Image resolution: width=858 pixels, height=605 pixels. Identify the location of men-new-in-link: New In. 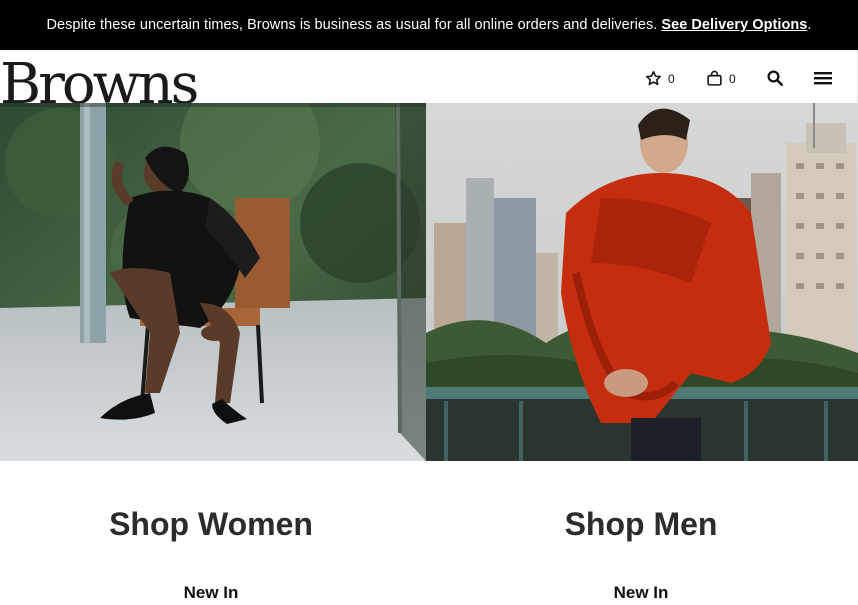
(641, 593).